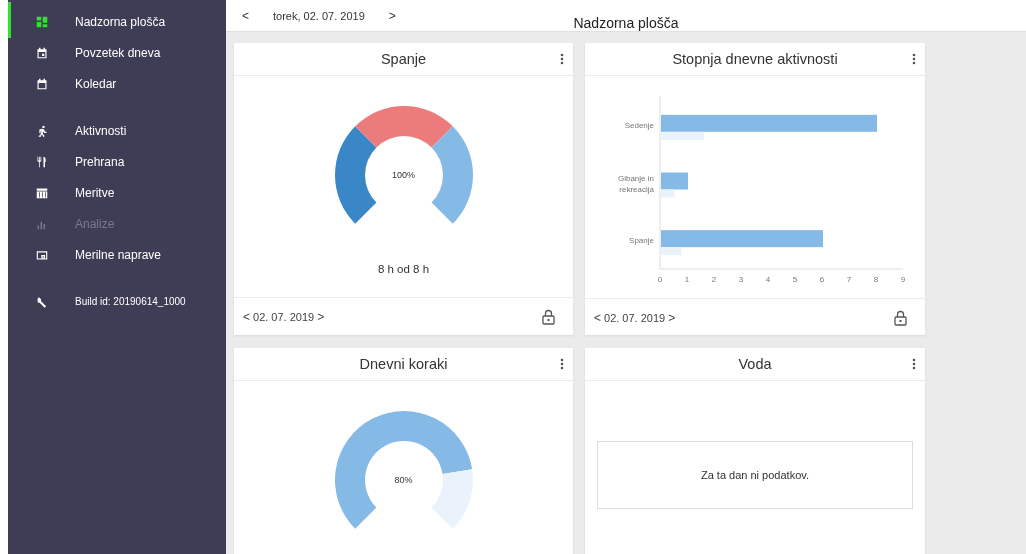 The width and height of the screenshot is (1026, 554). What do you see at coordinates (767, 279) in the screenshot?
I see `axis-tick-label: 4` at bounding box center [767, 279].